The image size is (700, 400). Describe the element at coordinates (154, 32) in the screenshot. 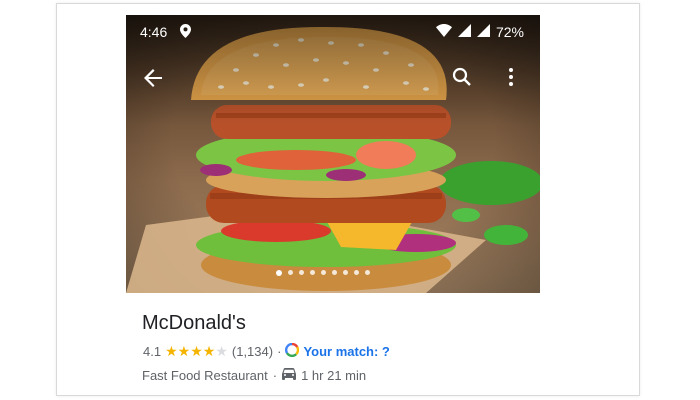

I see `status-time: 4:46` at that location.